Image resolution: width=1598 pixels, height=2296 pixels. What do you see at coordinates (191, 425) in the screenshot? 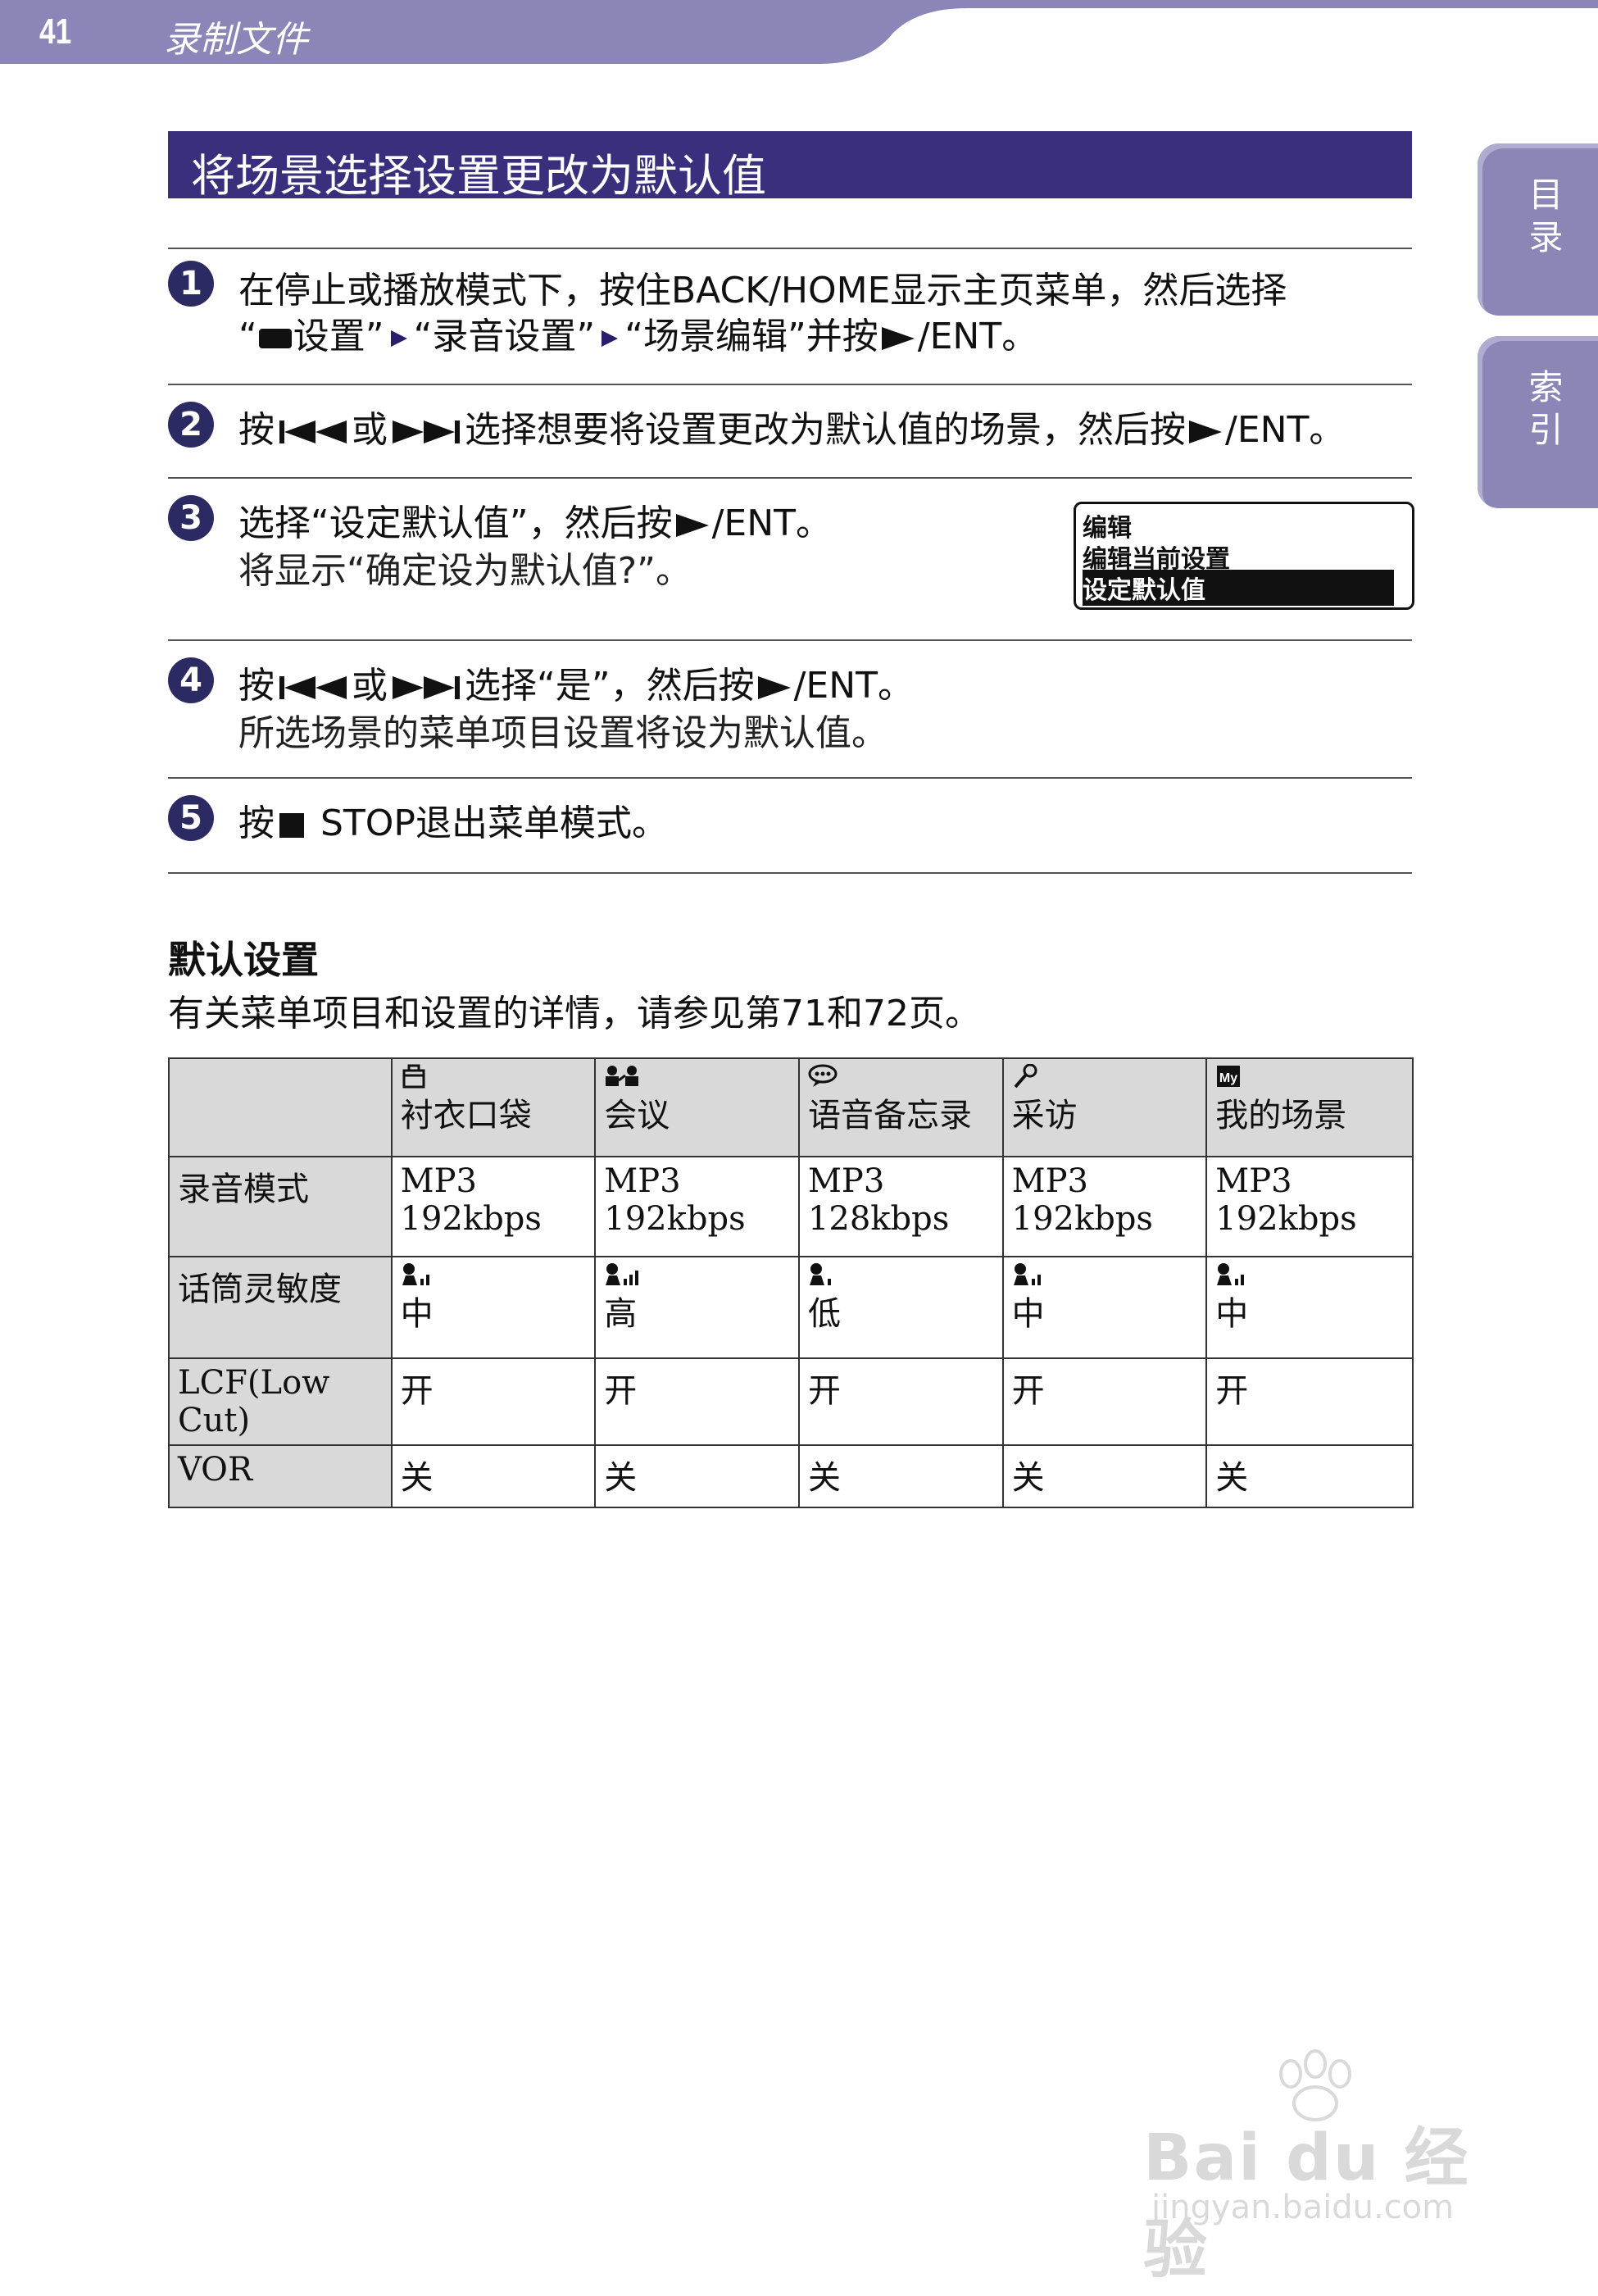
I see `step-number: 2` at bounding box center [191, 425].